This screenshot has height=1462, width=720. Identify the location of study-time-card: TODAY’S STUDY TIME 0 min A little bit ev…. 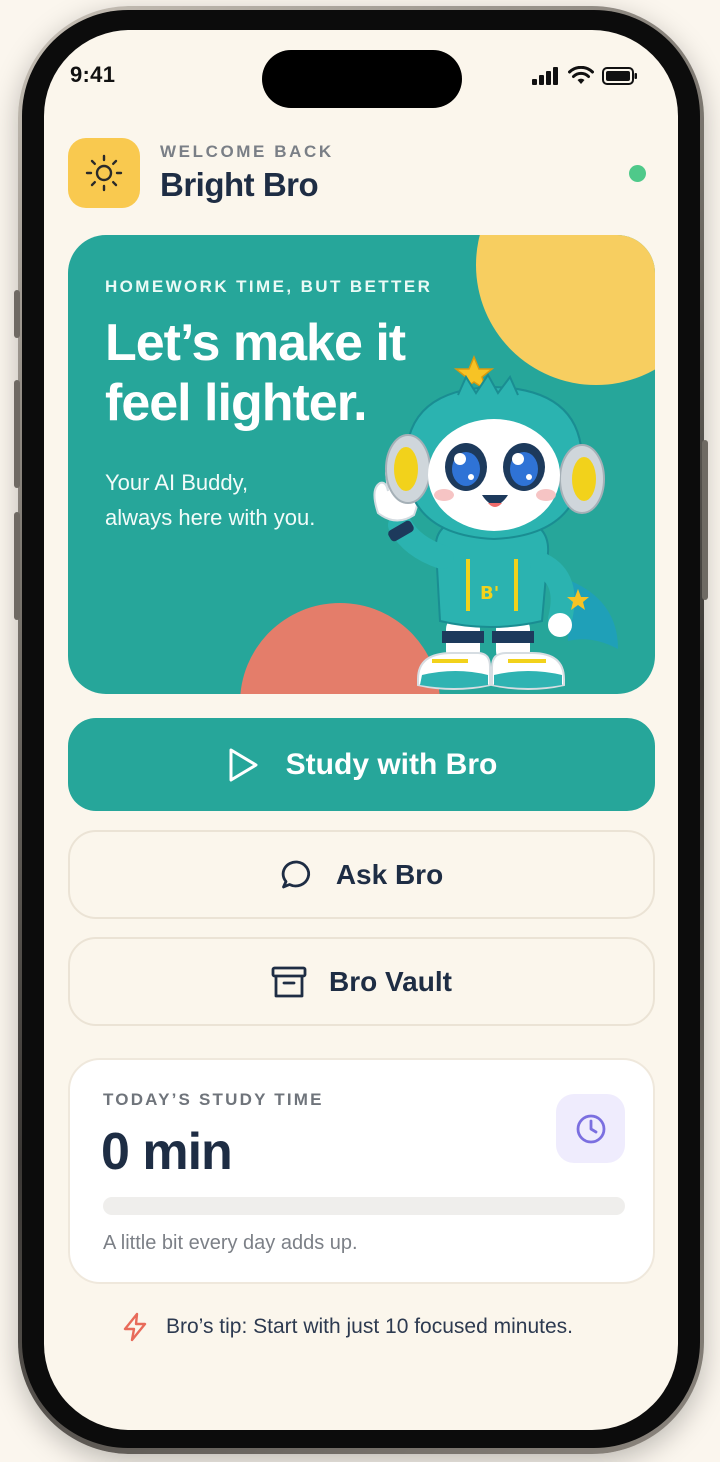
(361, 1171).